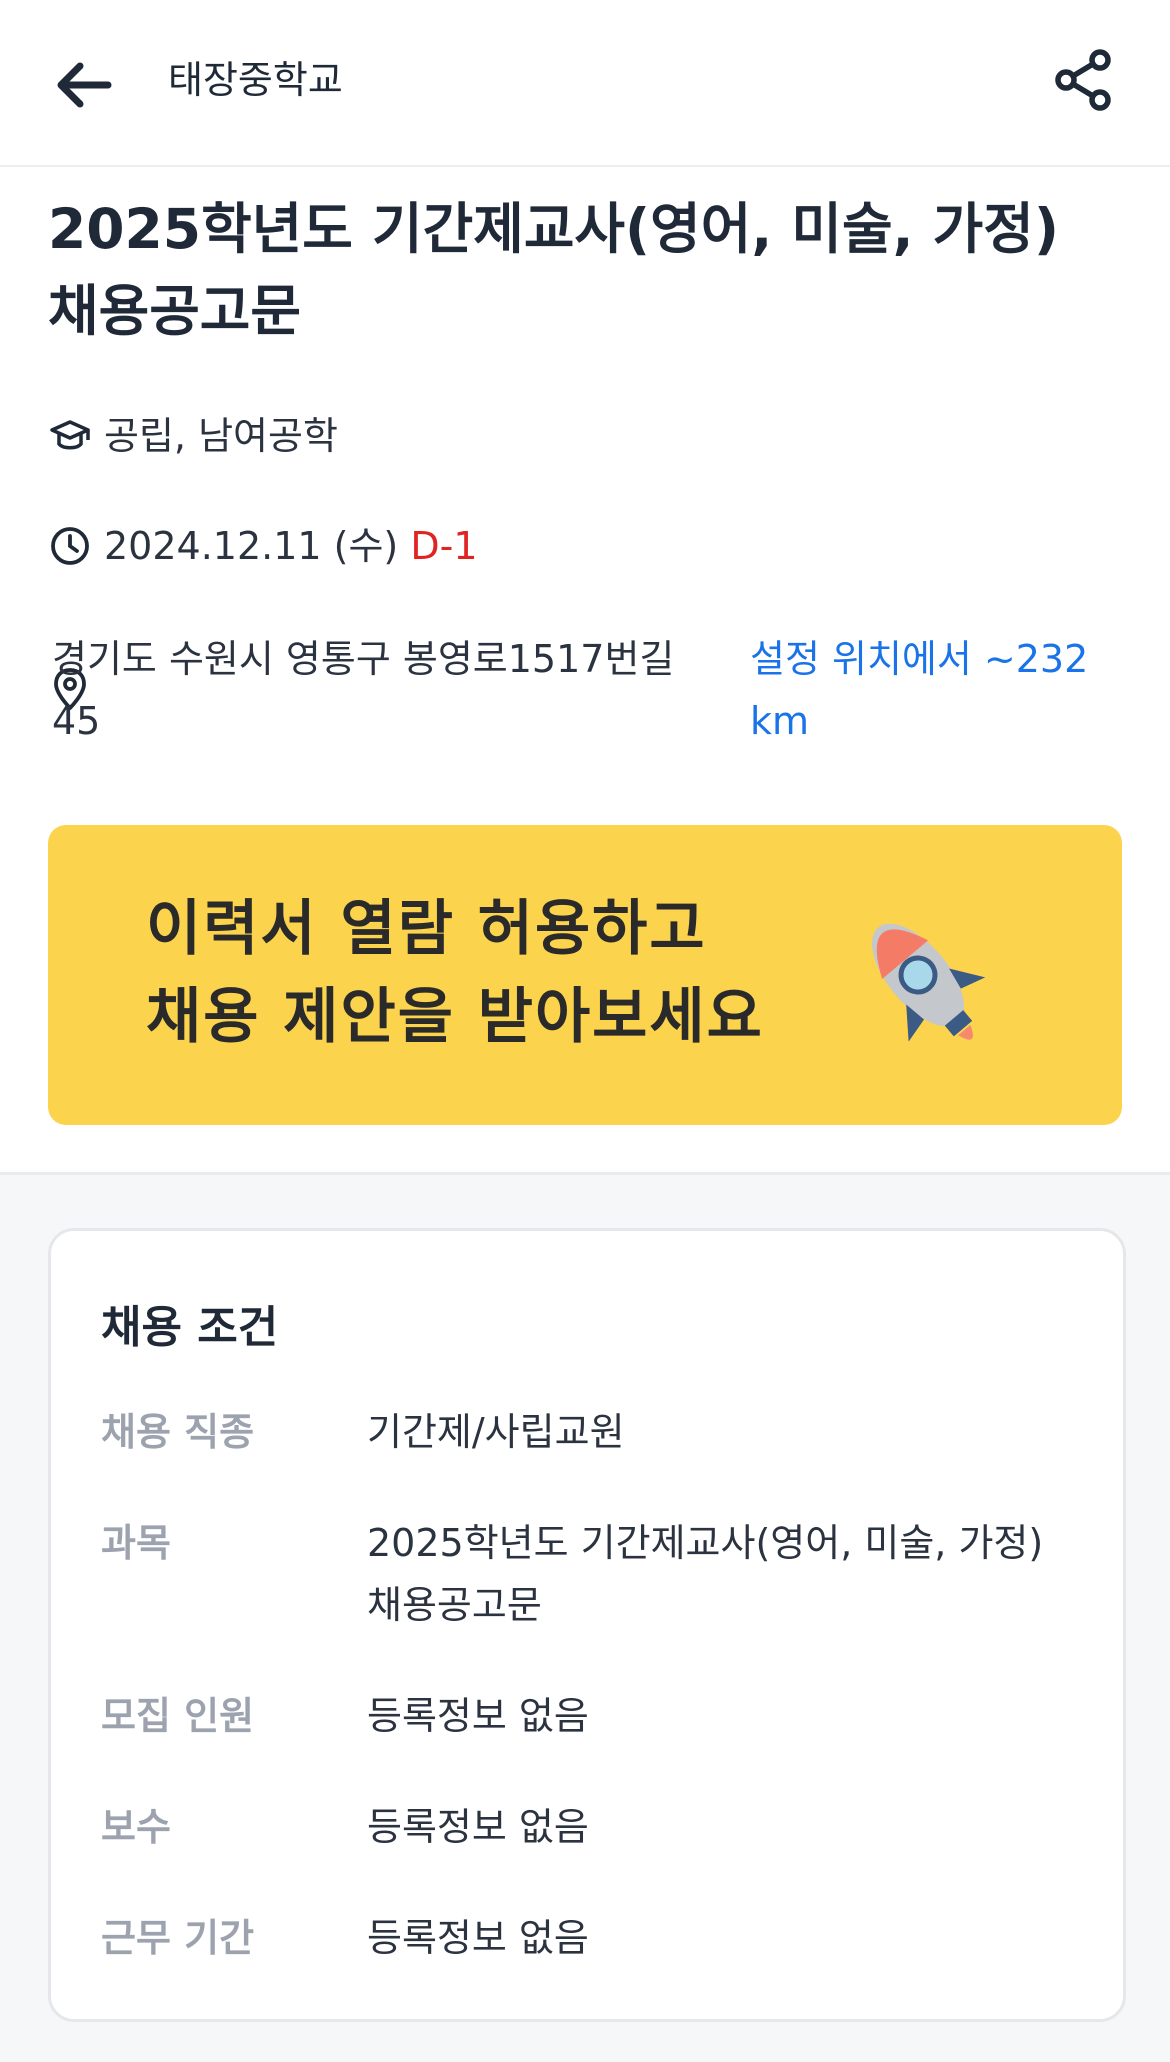 Image resolution: width=1170 pixels, height=2062 pixels. Describe the element at coordinates (553, 270) in the screenshot. I see `job-title: 2025학년도 기간제교사(영어, 미술, 가정) 채용공고문` at that location.